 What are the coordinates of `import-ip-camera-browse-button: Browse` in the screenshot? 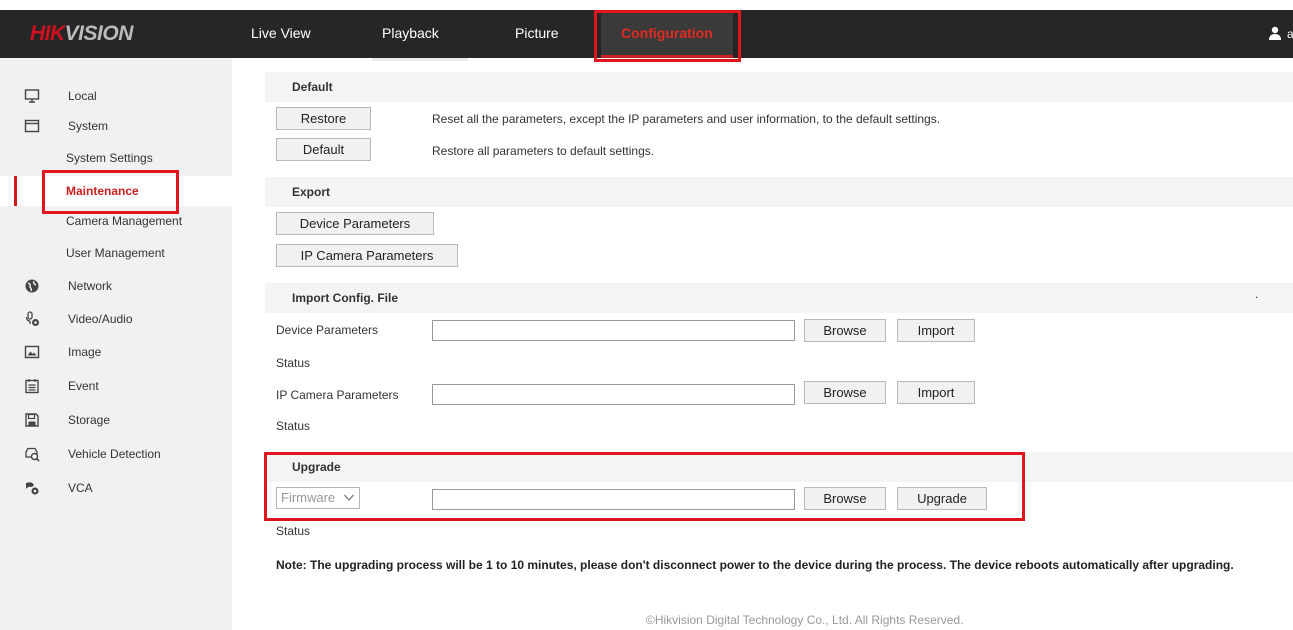 It's located at (845, 392).